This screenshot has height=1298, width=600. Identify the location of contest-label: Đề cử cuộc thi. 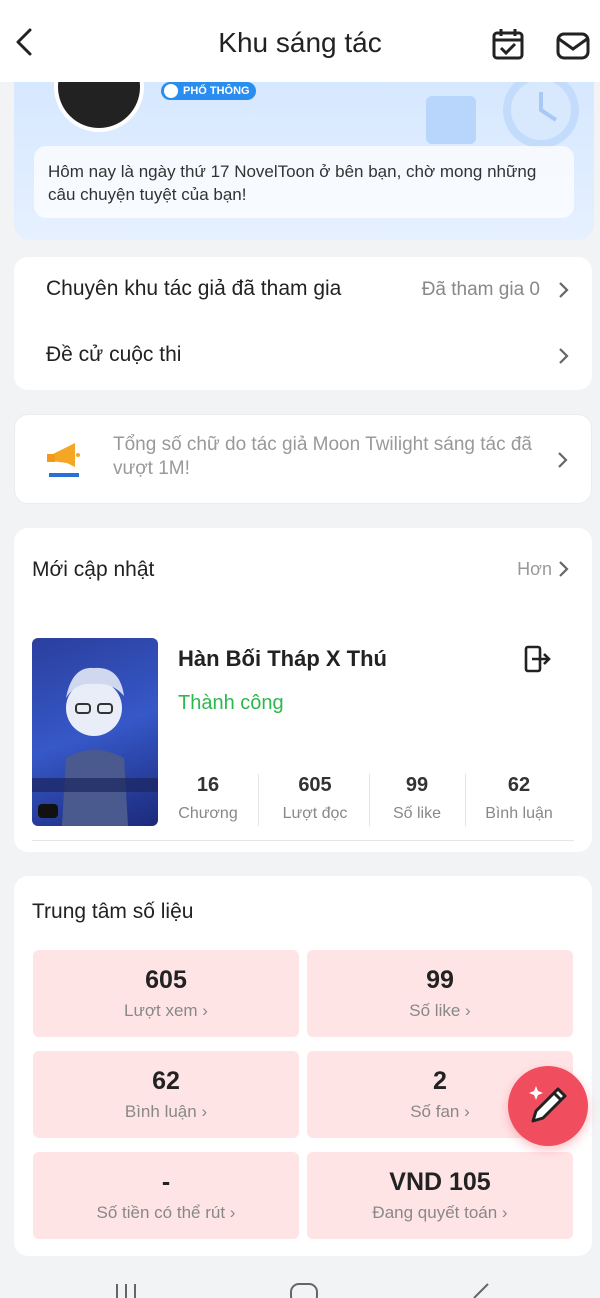
(114, 354).